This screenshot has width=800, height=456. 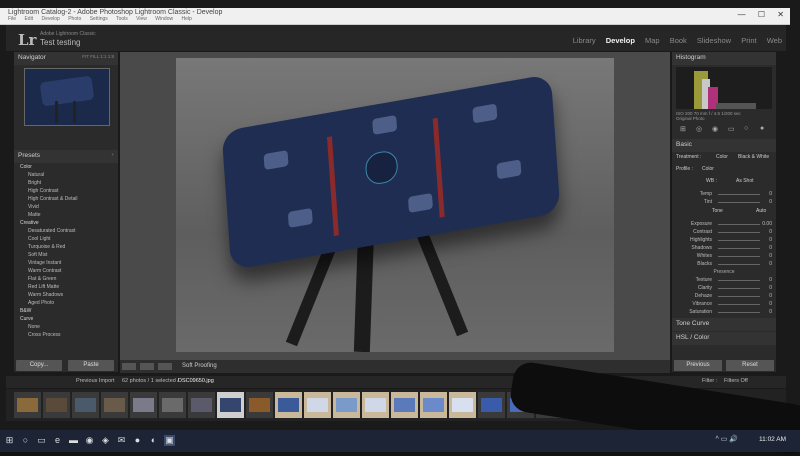 I want to click on preset-item: High Contrast & Detail, so click(x=71, y=199).